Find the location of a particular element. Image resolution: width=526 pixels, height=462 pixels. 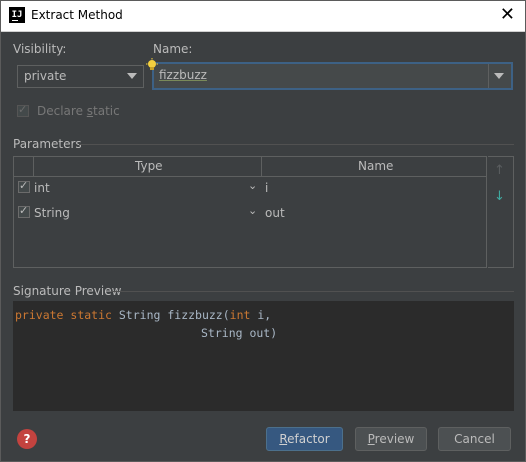

name-label: Name: is located at coordinates (173, 49).